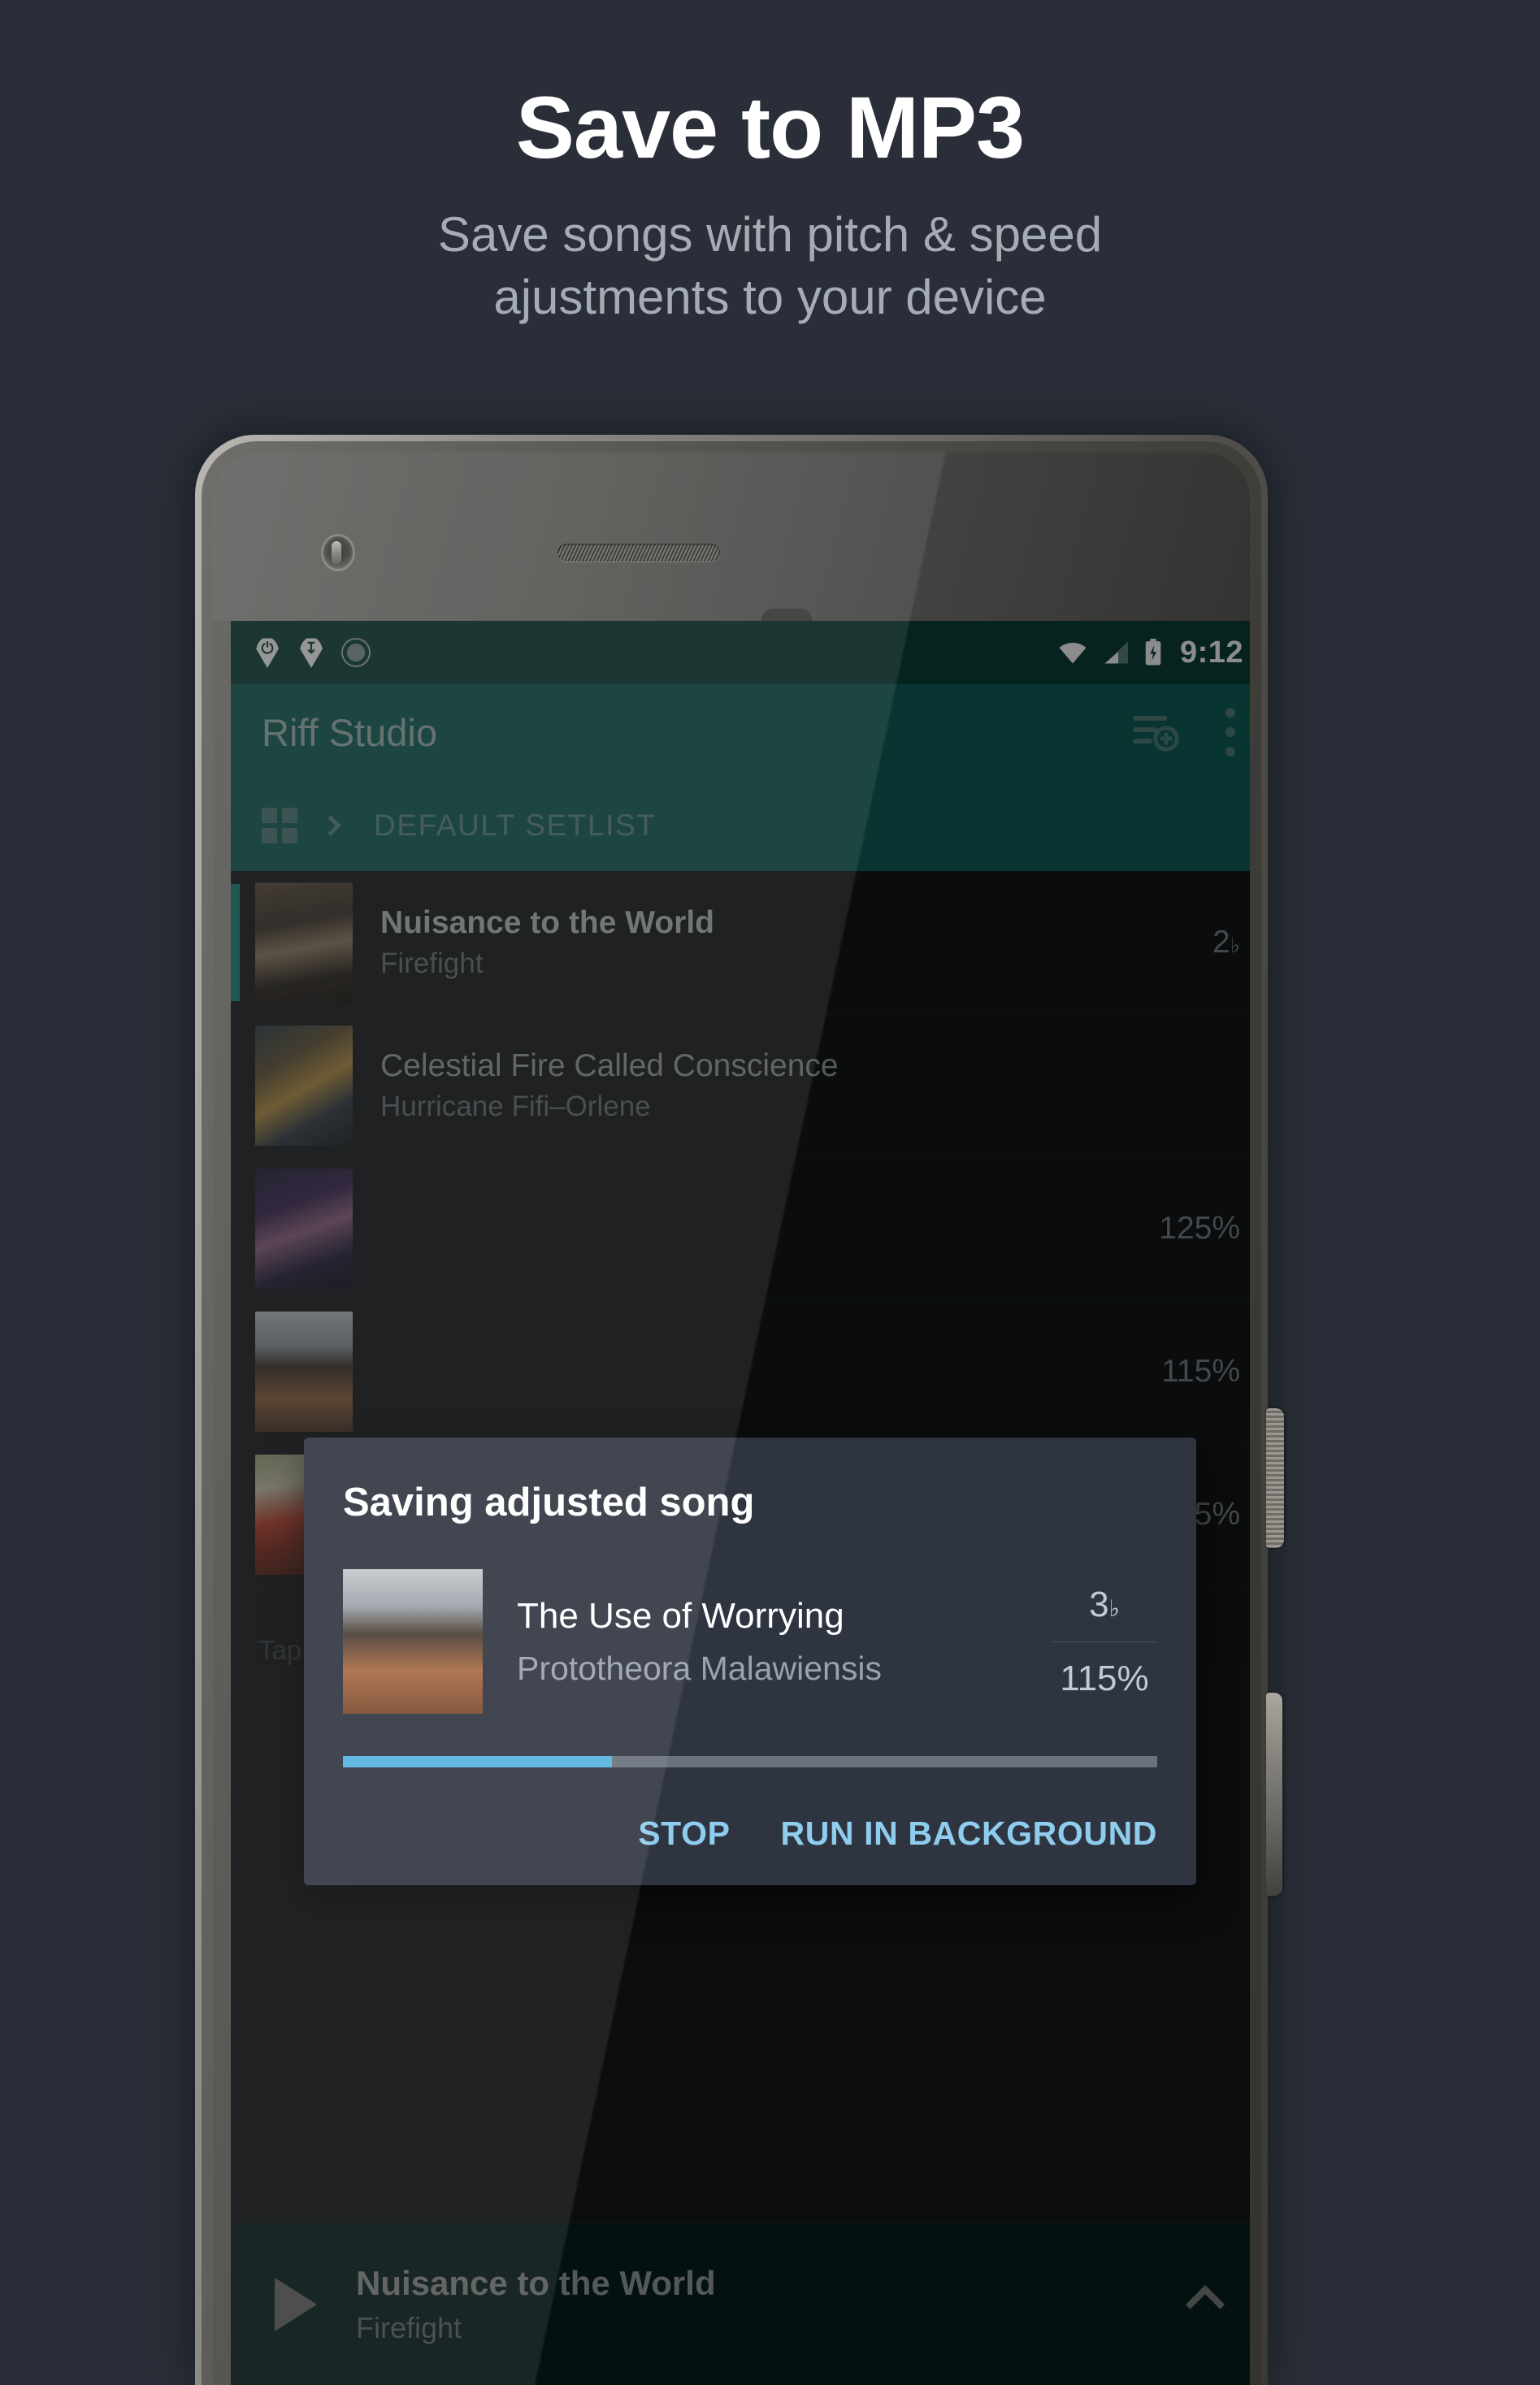 The width and height of the screenshot is (1540, 2385). What do you see at coordinates (680, 1615) in the screenshot?
I see `dialog-song-title: The Use of Worrying` at bounding box center [680, 1615].